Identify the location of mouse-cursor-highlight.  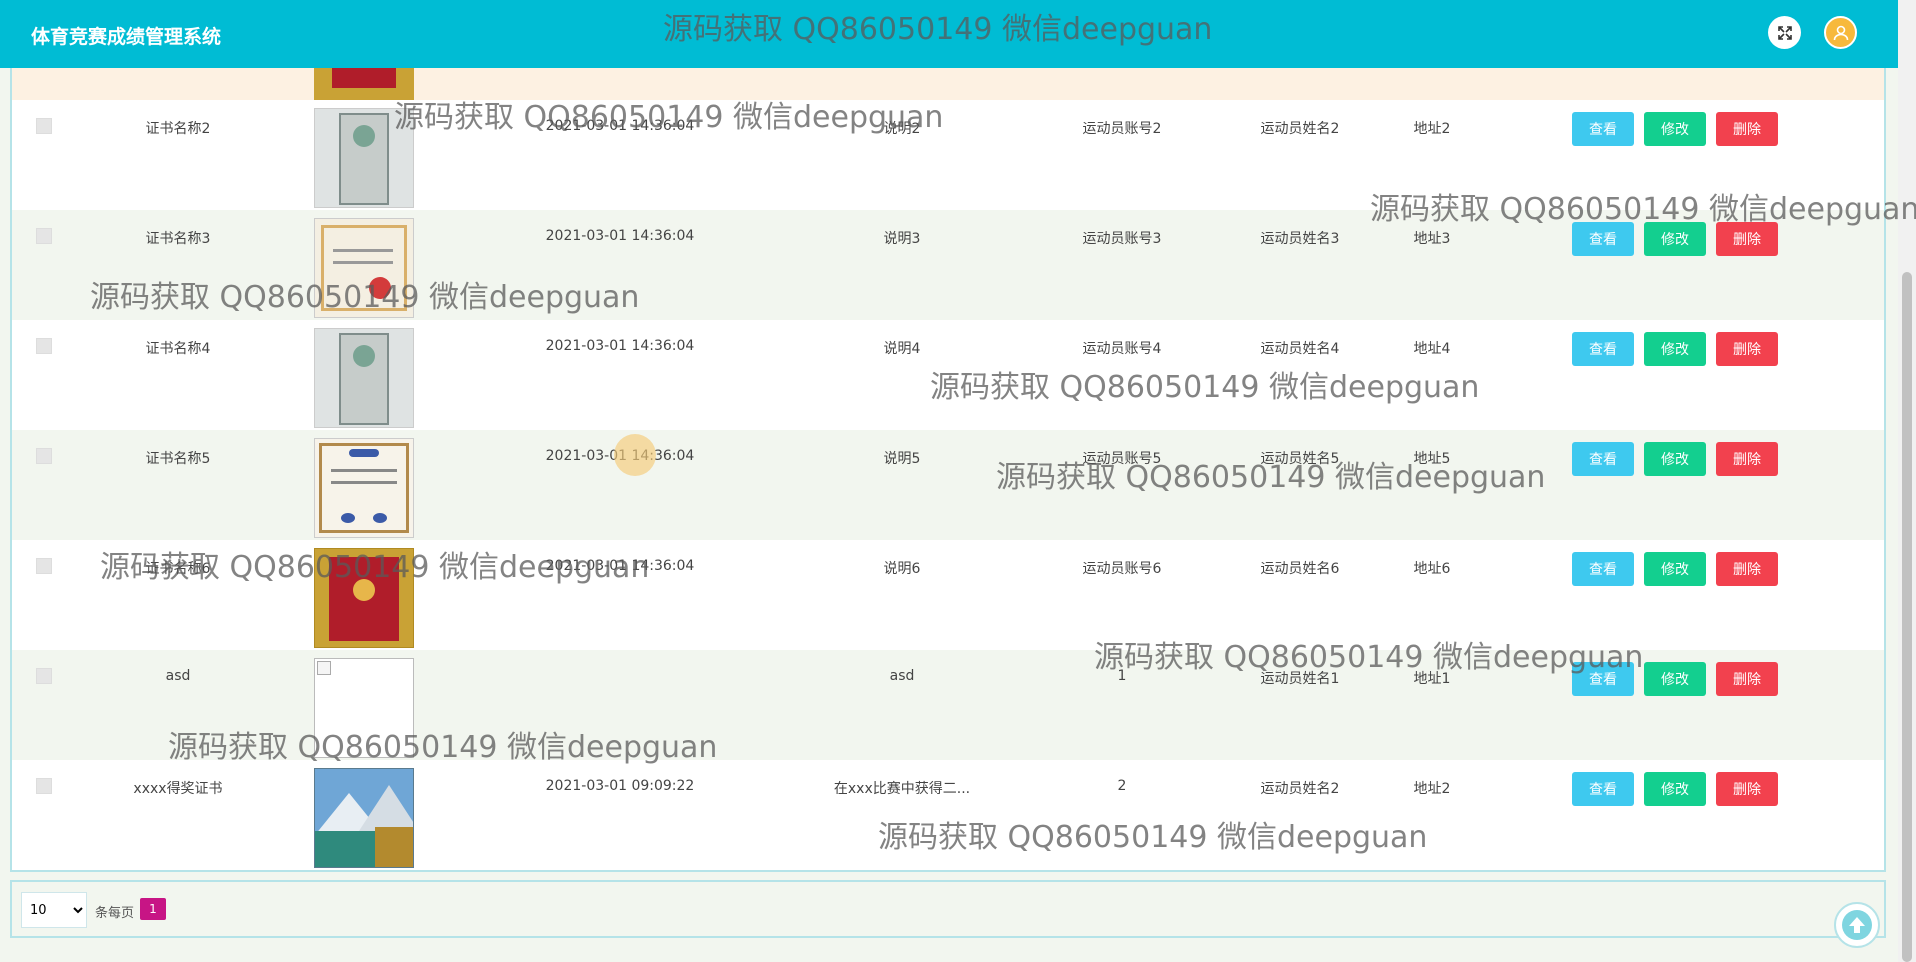
(635, 455).